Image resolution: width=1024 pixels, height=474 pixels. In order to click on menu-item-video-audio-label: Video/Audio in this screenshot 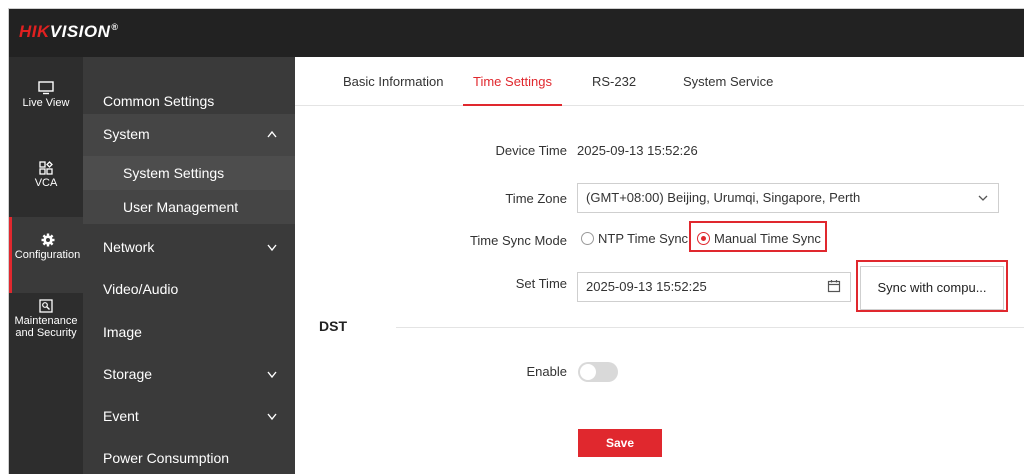, I will do `click(141, 289)`.